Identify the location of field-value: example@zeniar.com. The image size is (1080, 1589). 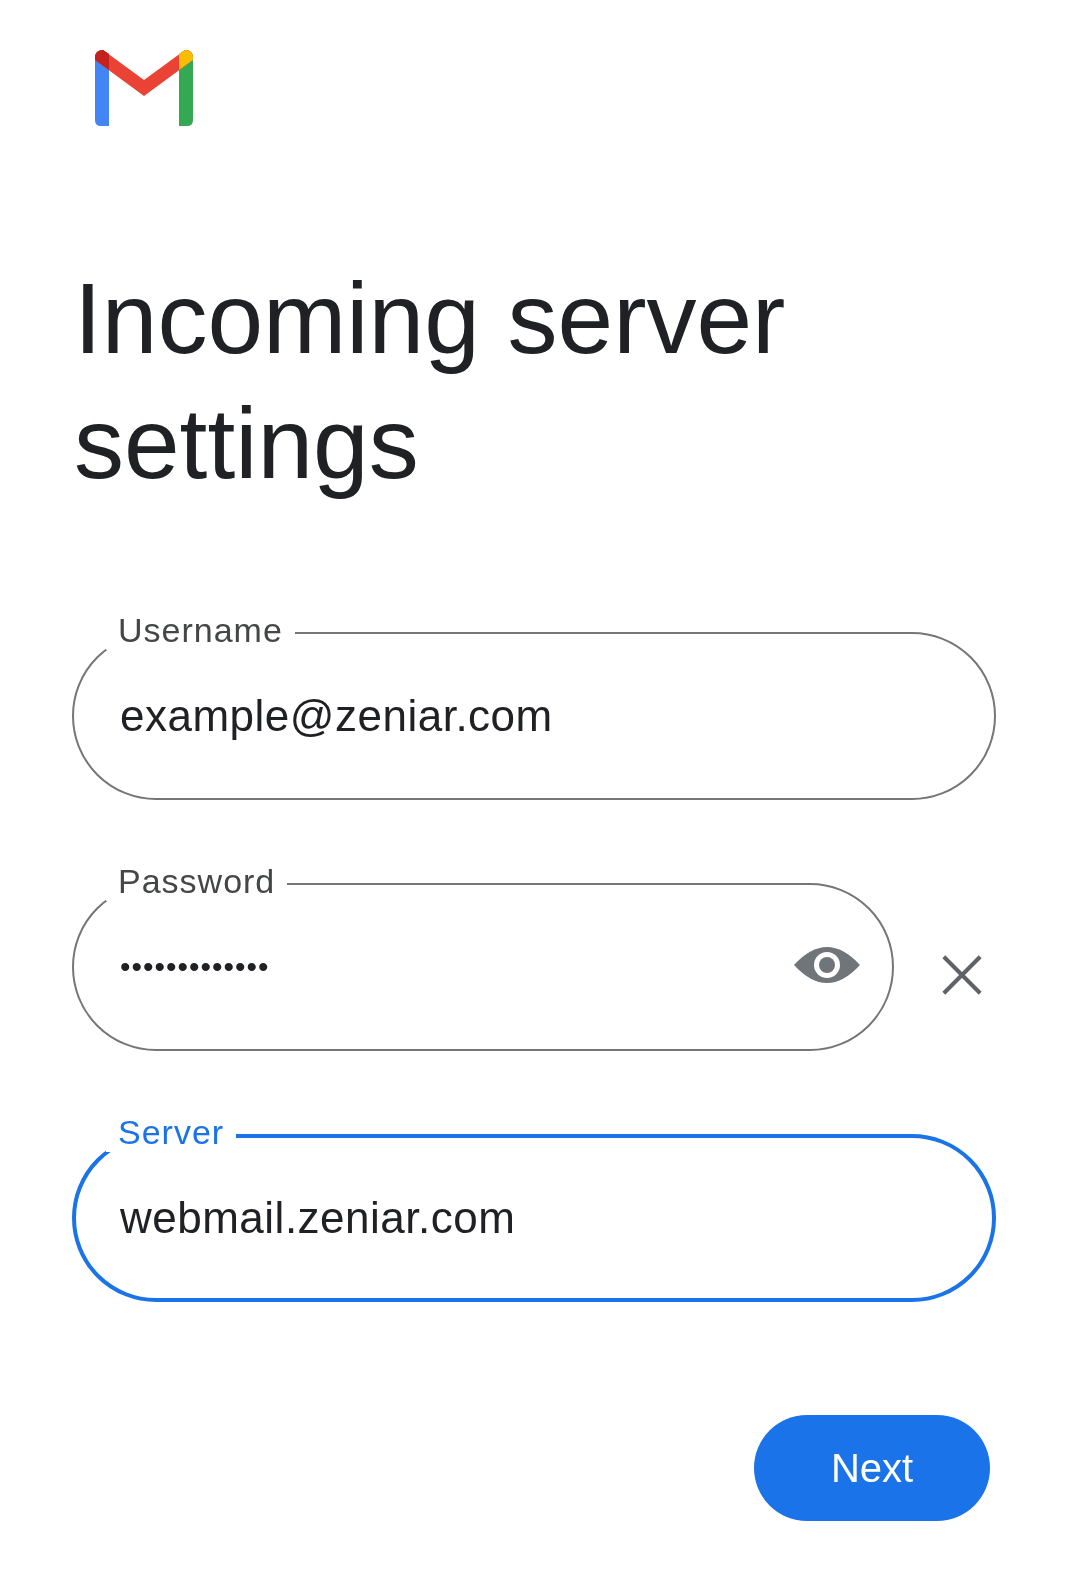
(336, 716).